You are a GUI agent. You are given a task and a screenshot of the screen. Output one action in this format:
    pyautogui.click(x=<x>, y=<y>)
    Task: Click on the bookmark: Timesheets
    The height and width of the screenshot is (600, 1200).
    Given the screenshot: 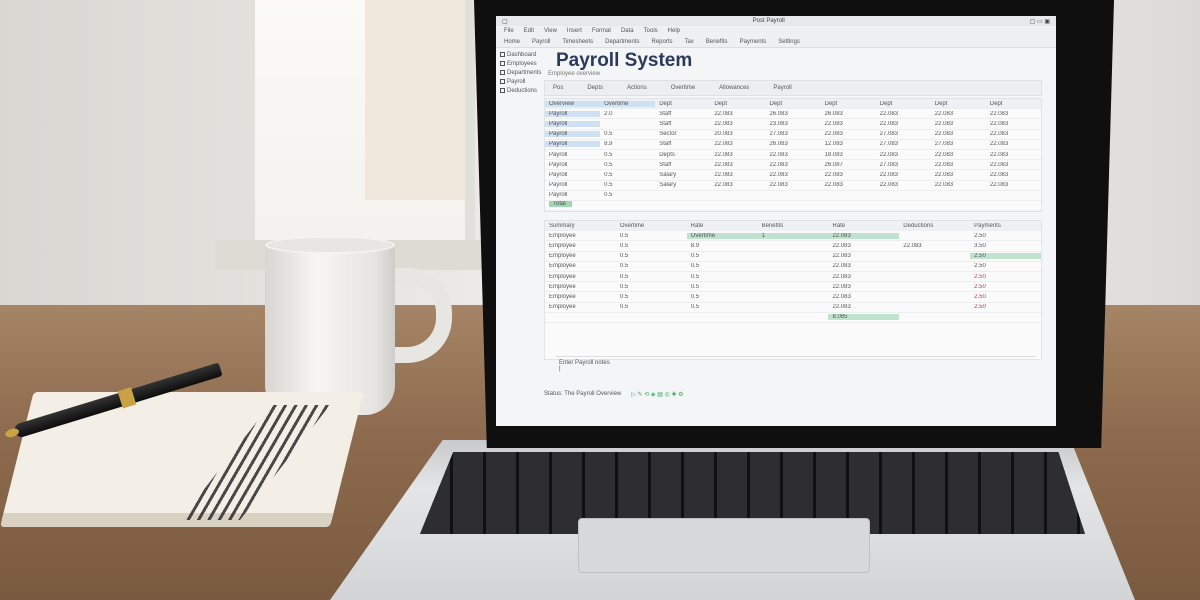 What is the action you would take?
    pyautogui.click(x=577, y=42)
    